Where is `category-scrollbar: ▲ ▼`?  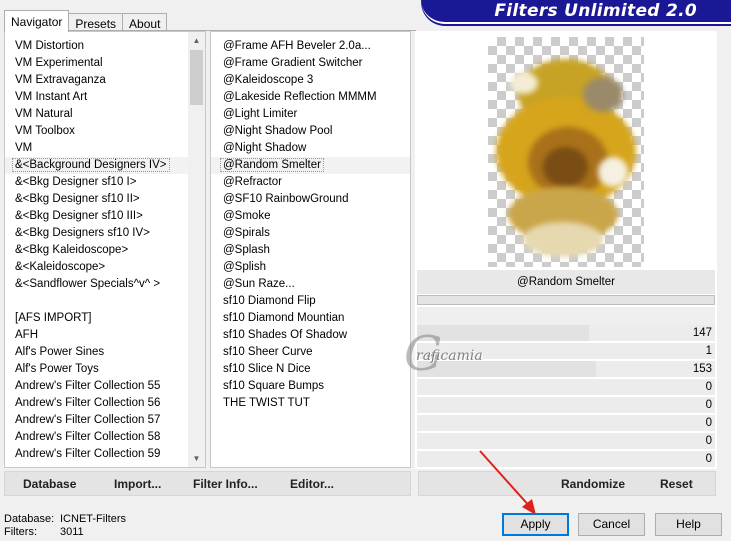
category-scrollbar: ▲ ▼ is located at coordinates (196, 249).